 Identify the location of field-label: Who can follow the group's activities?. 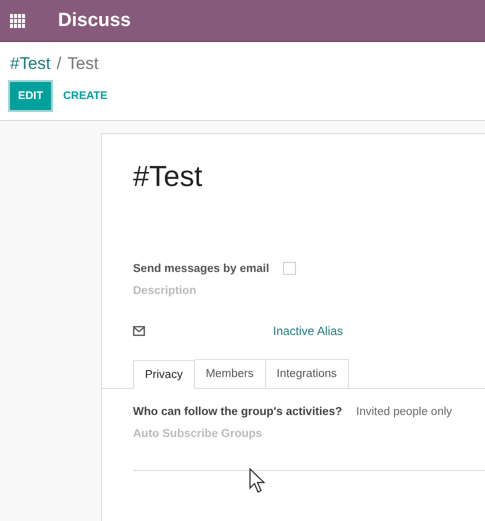
(237, 412).